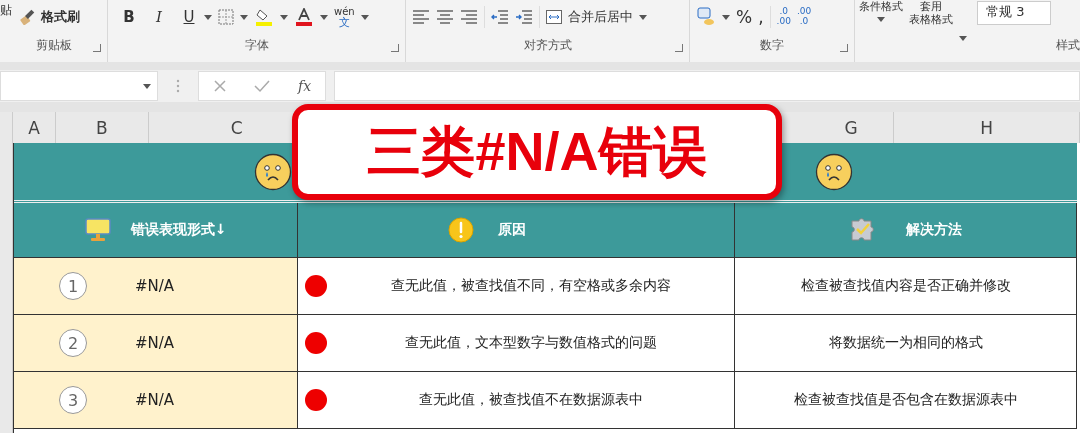 The height and width of the screenshot is (433, 1080). I want to click on group-label: 字体, so click(256, 45).